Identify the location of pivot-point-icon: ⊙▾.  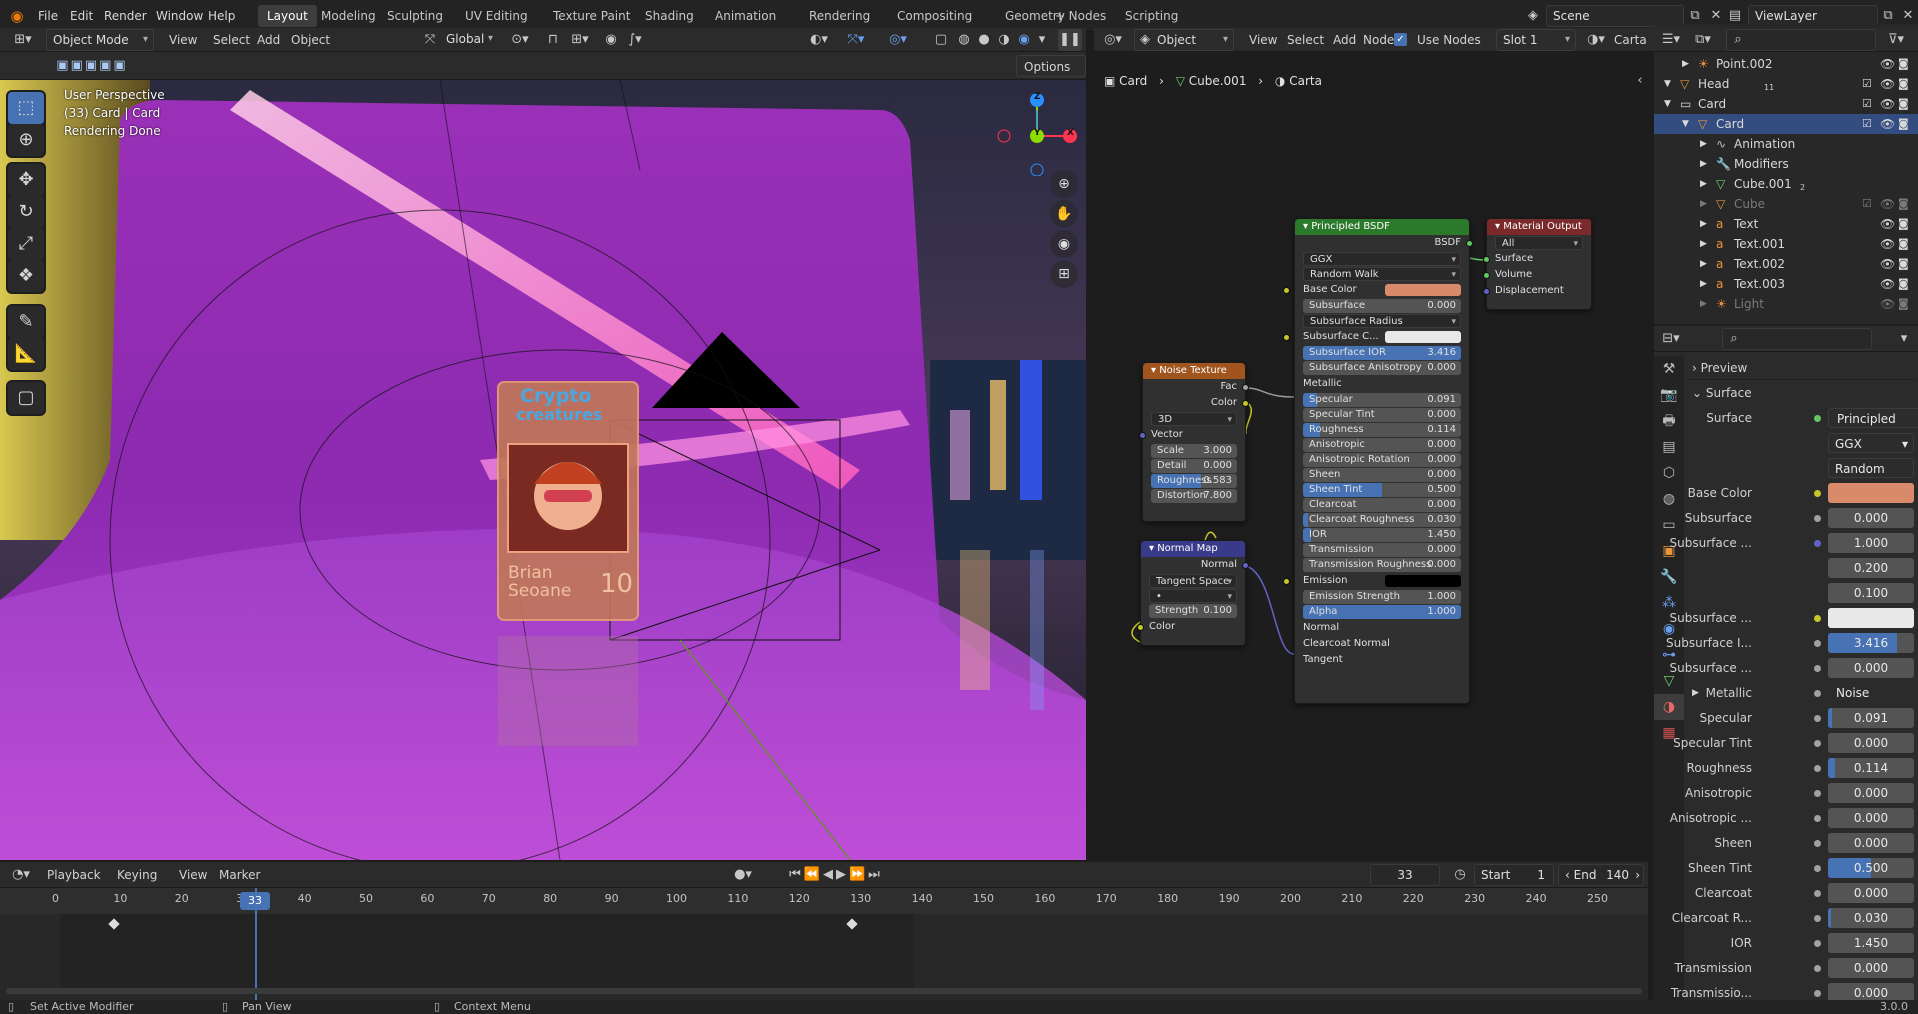
(520, 40).